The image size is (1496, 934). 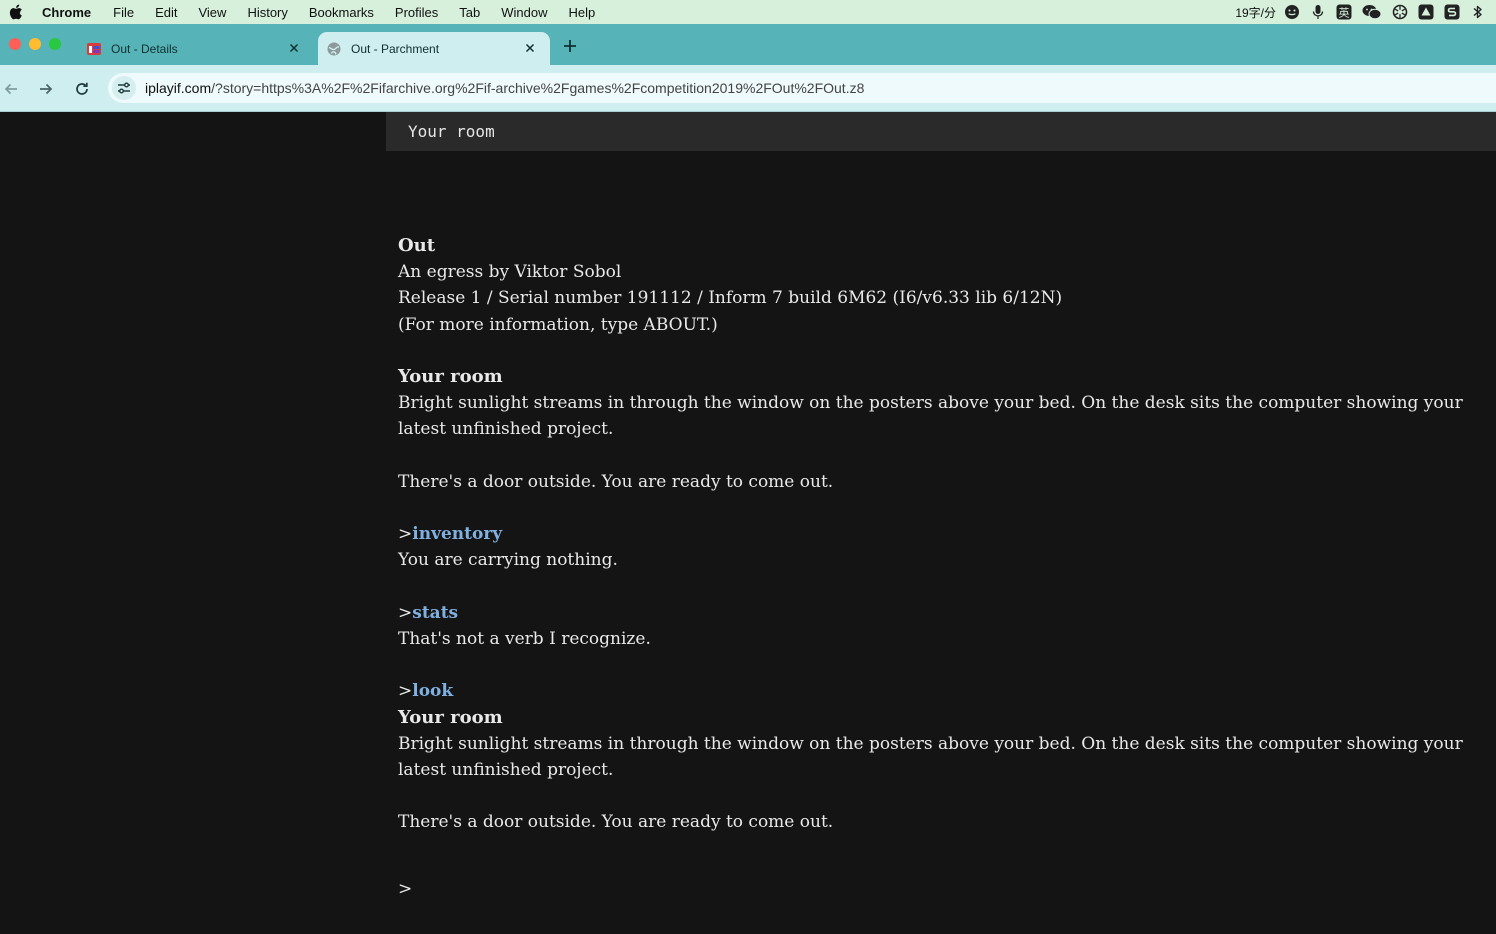 I want to click on menu-history: History, so click(x=267, y=12).